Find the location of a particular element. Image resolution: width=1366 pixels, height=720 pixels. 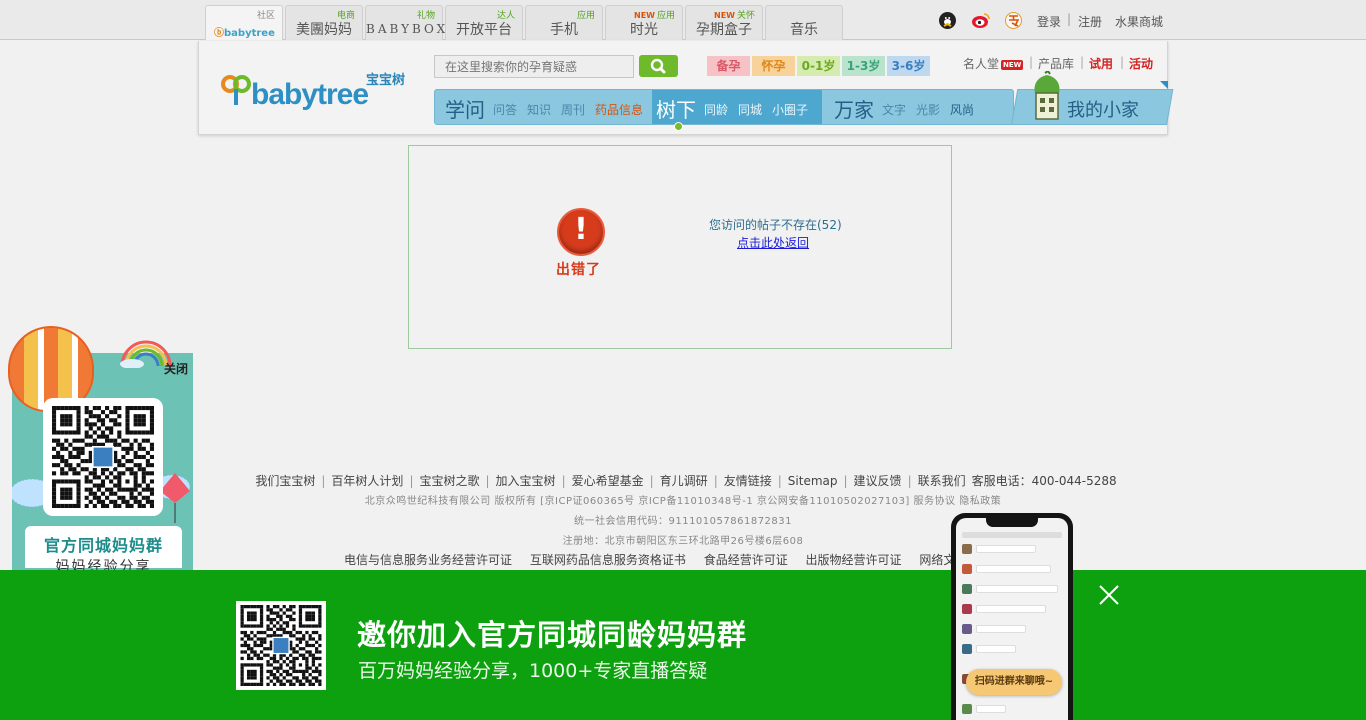

stage-filter-item: 0-1岁 is located at coordinates (818, 66).